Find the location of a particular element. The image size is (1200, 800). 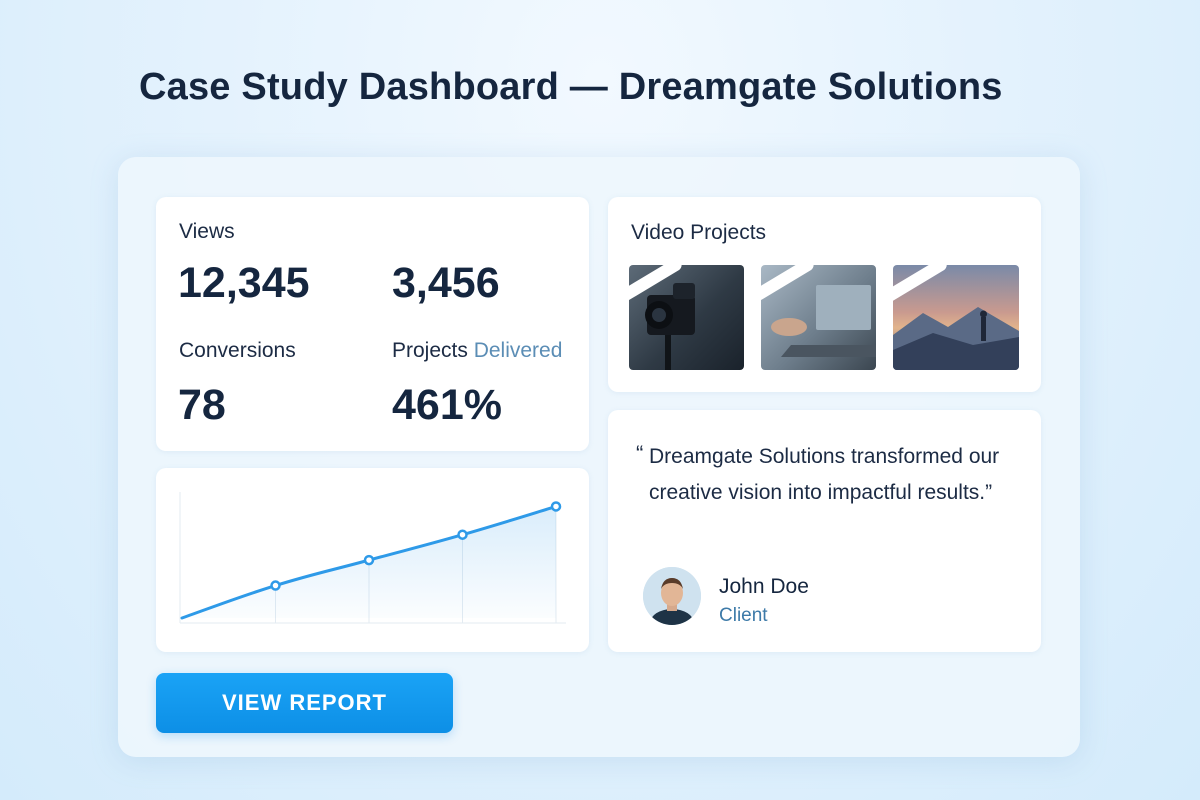

view-report-button: VIEW REPORT is located at coordinates (304, 703).